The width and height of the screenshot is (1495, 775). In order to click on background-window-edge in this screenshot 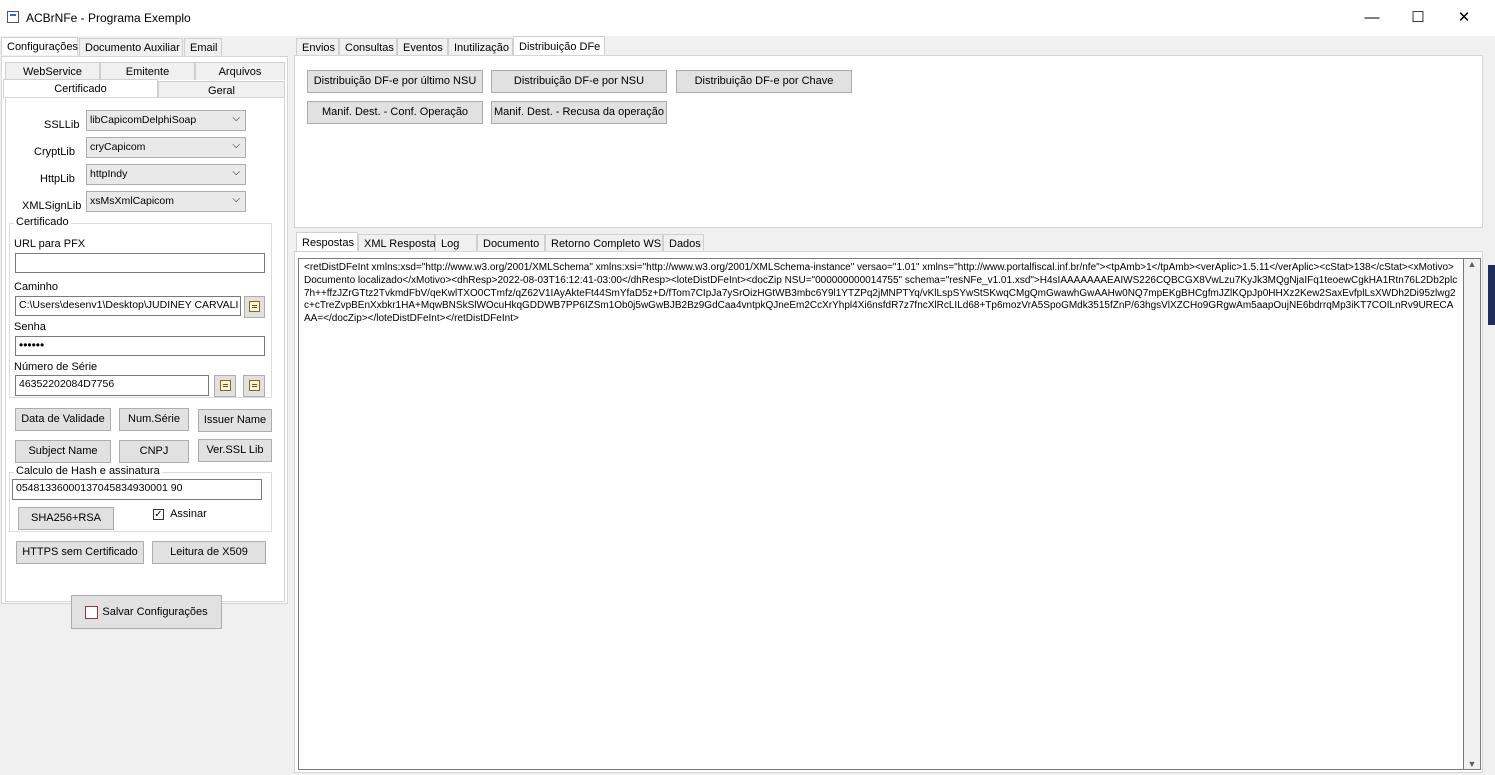, I will do `click(1491, 295)`.